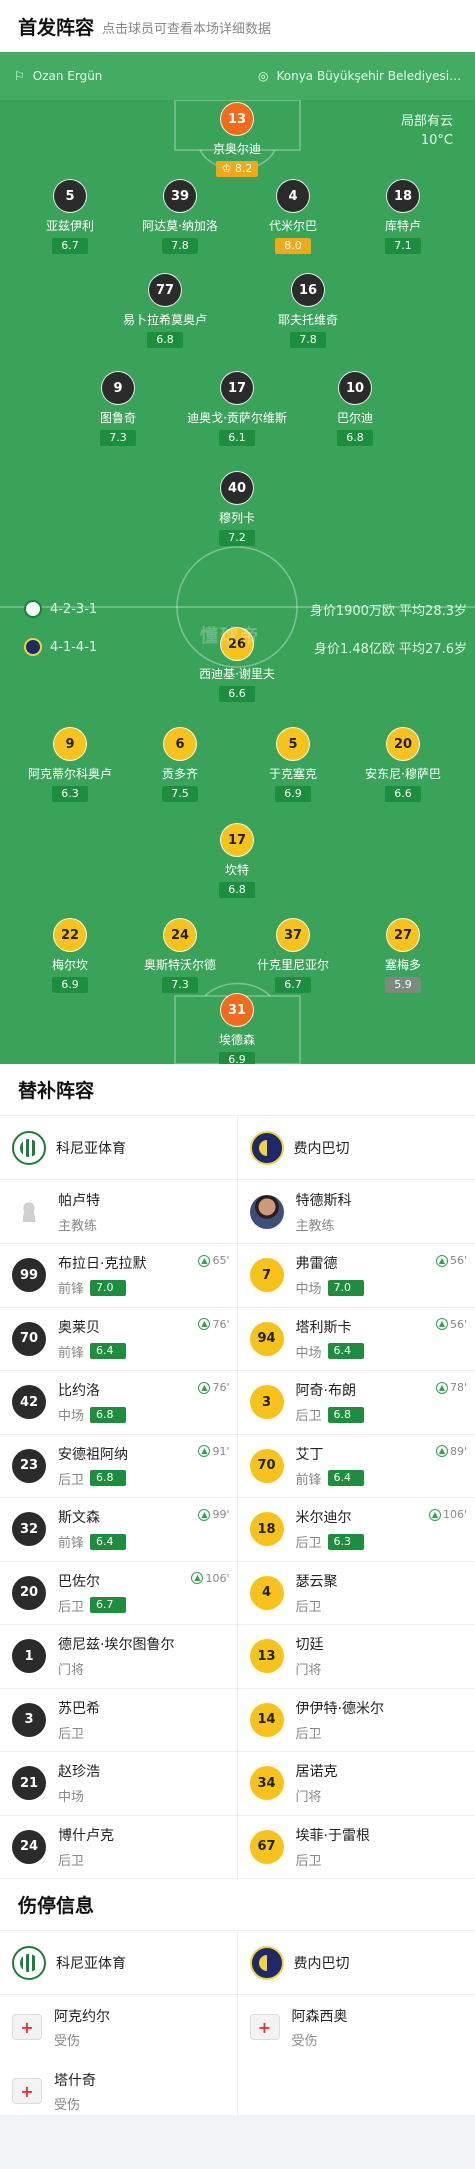 The width and height of the screenshot is (475, 2169). What do you see at coordinates (119, 1847) in the screenshot?
I see `sub-player-row: 24 博什卢克 后卫` at bounding box center [119, 1847].